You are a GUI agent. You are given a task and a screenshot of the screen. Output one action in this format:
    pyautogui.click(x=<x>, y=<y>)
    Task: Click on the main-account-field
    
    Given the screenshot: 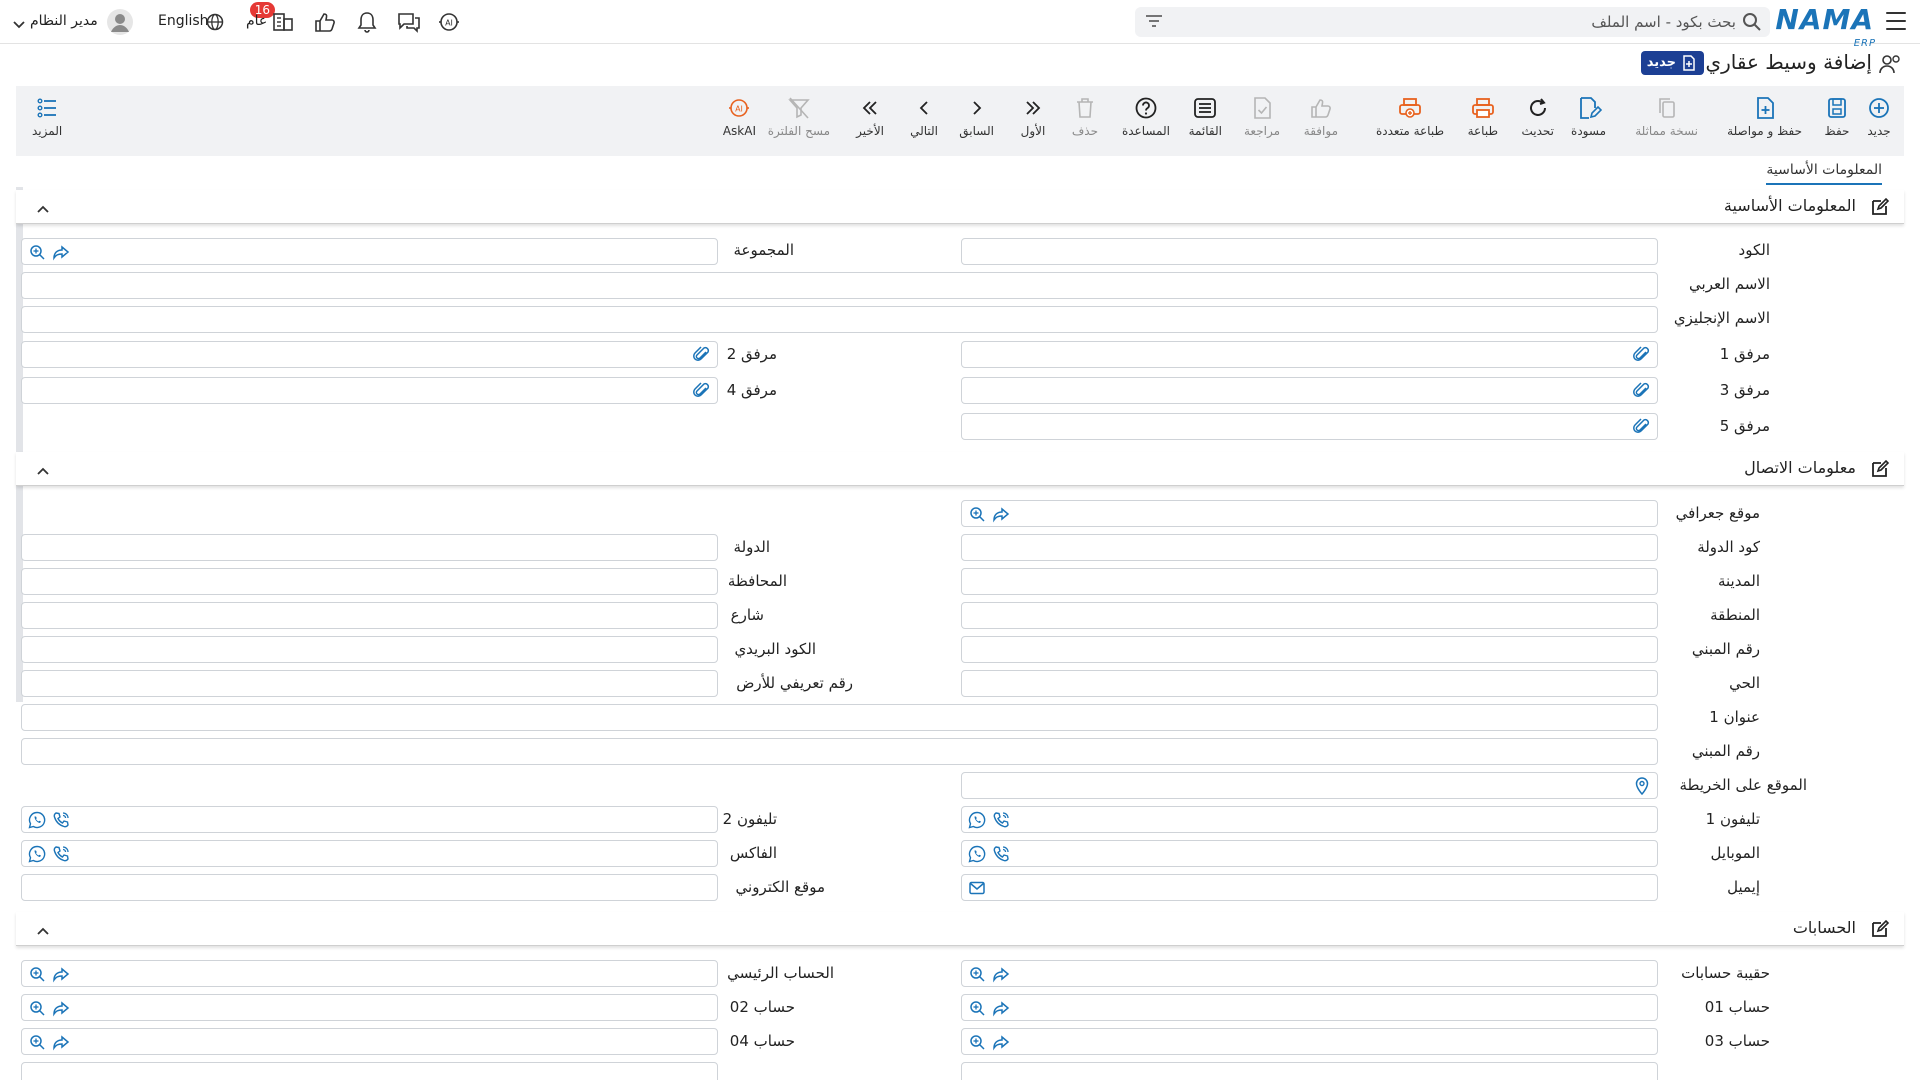 What is the action you would take?
    pyautogui.click(x=369, y=973)
    